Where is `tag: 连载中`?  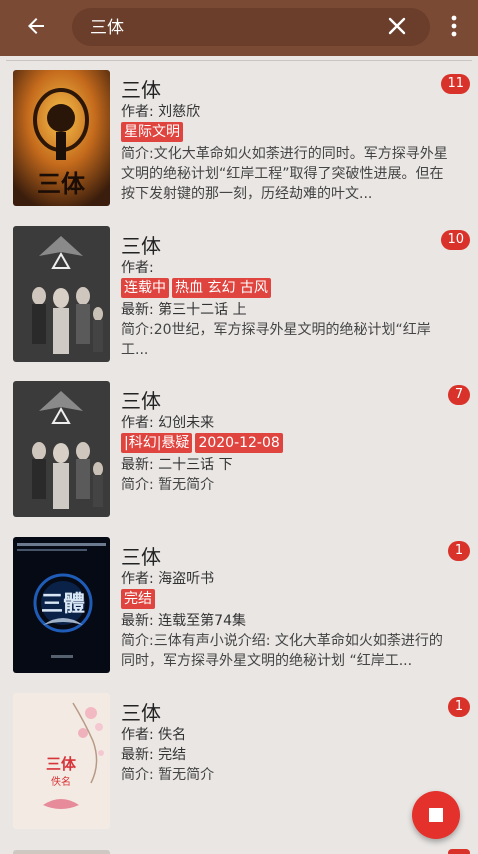
tag: 连载中 is located at coordinates (145, 288).